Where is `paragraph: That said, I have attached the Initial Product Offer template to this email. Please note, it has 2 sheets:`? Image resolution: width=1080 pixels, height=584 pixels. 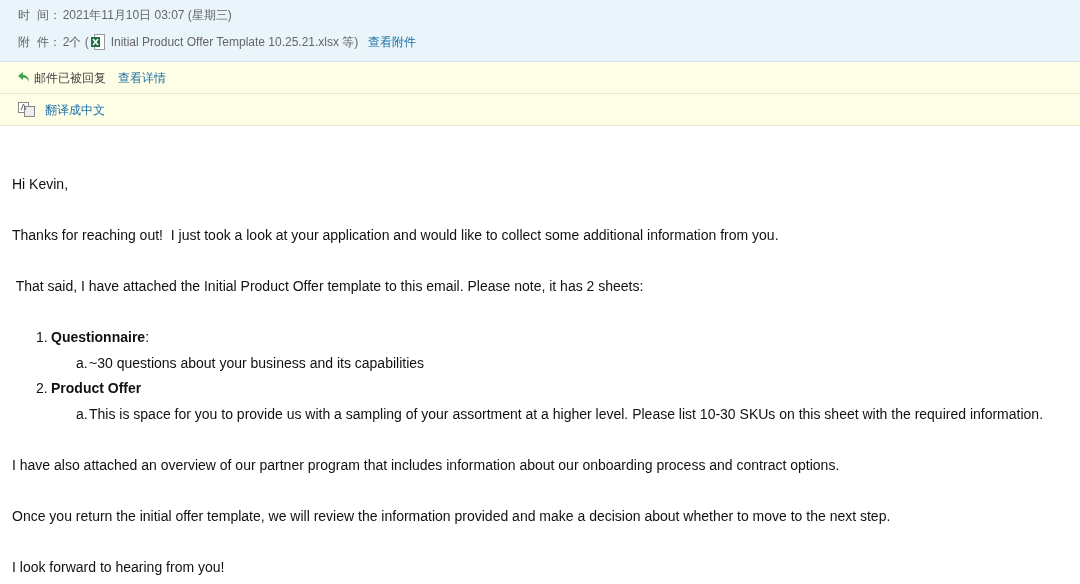
paragraph: That said, I have attached the Initial Product Offer template to this email. Please note, it has 2 sheets: is located at coordinates (329, 286).